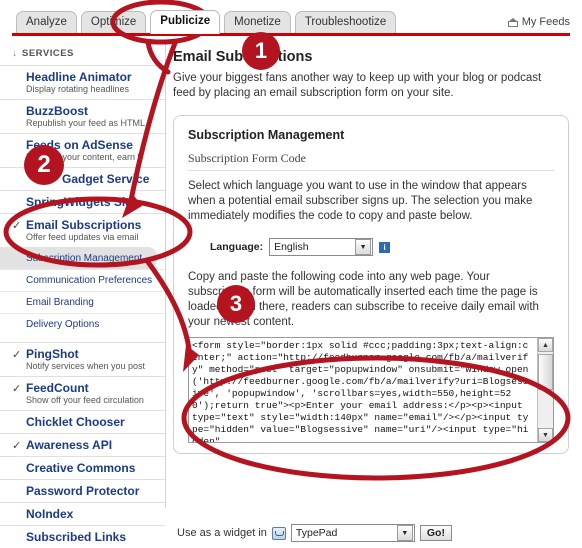  Describe the element at coordinates (50, 514) in the screenshot. I see `sidebar-item-name: NoIndex` at that location.